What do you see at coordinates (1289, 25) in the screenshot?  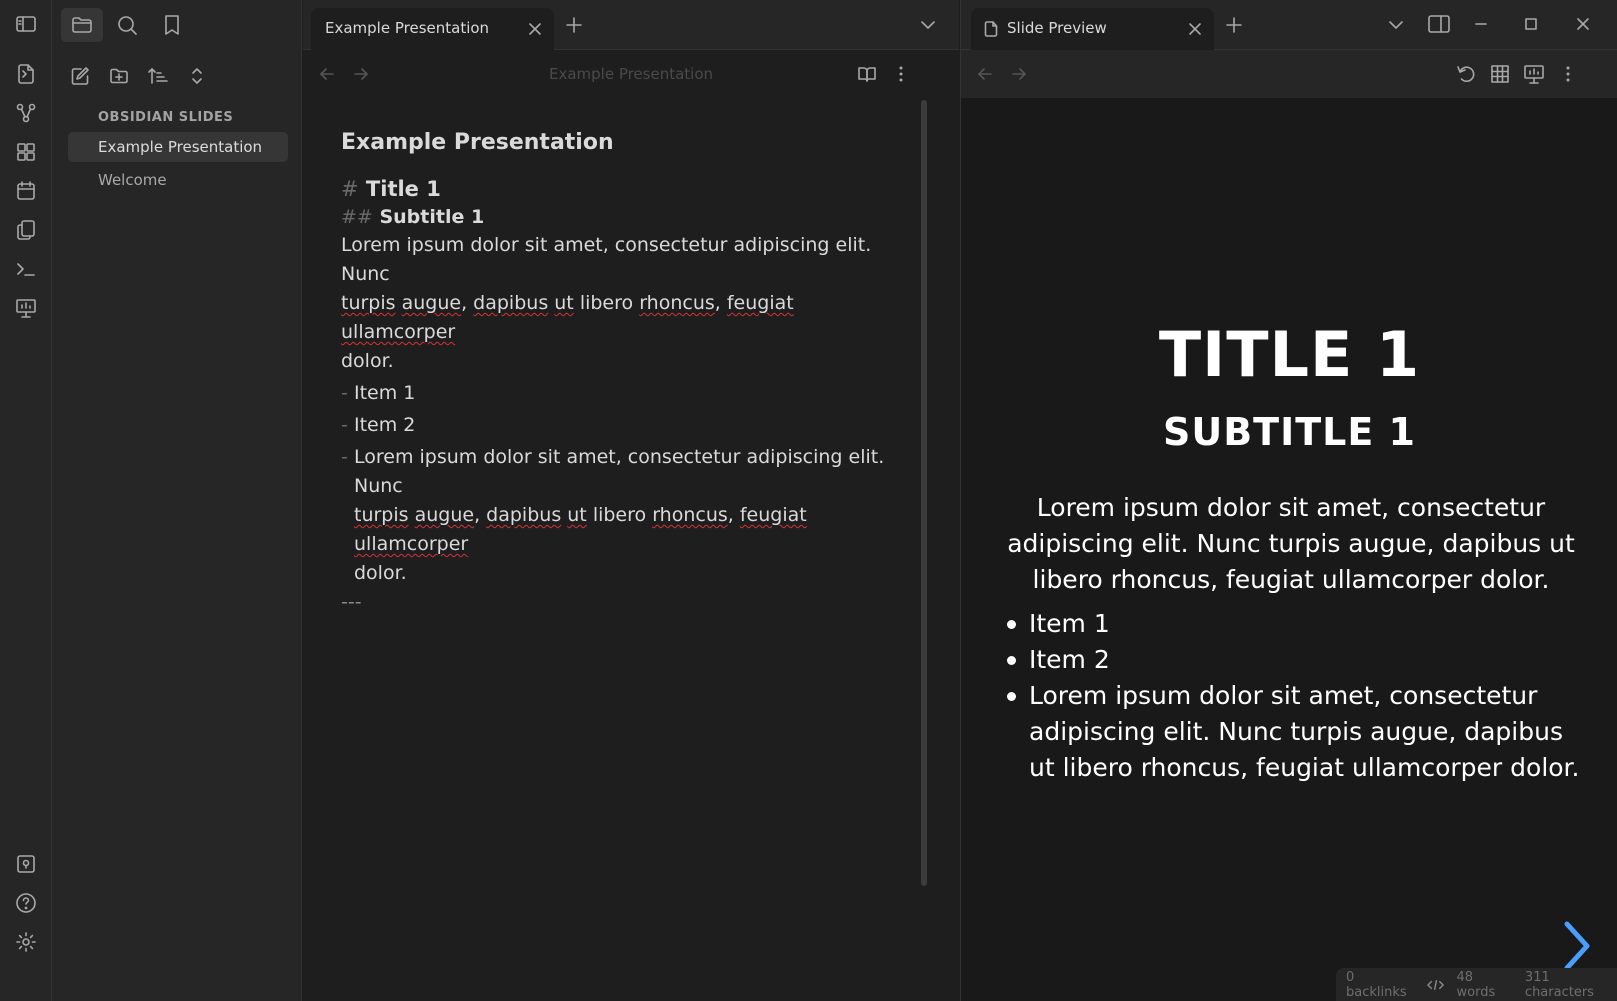 I see `preview-tab-bar: Slide Preview` at bounding box center [1289, 25].